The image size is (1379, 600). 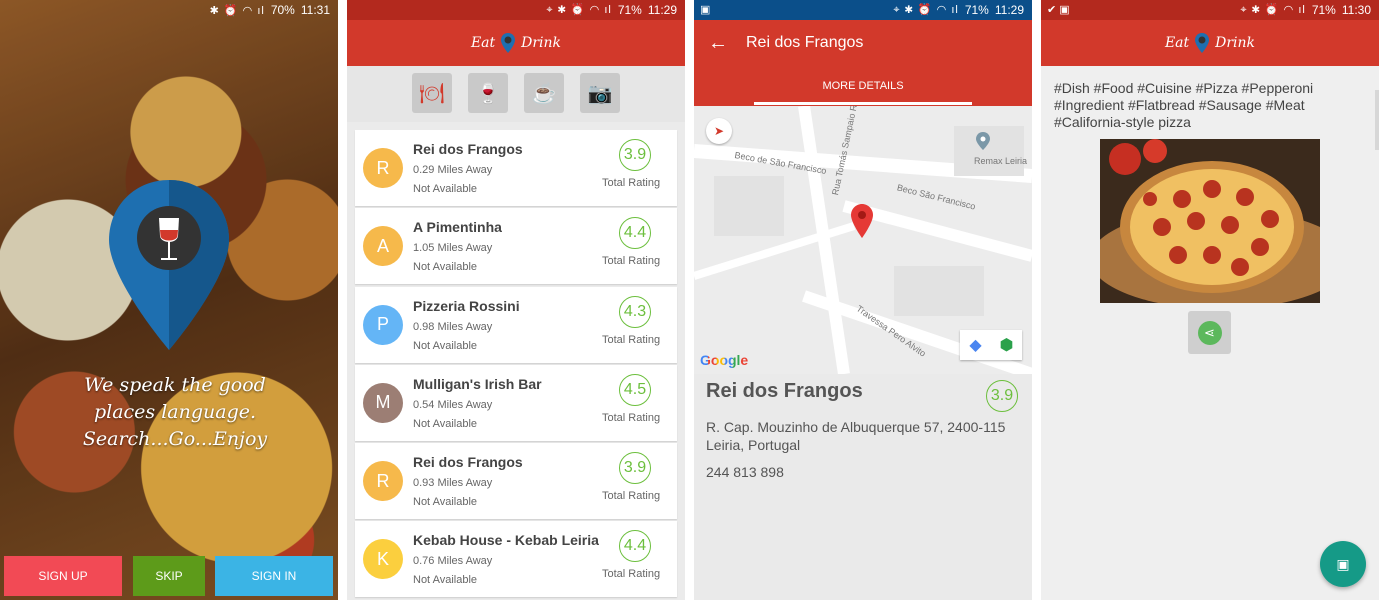 I want to click on avatar: A, so click(x=383, y=246).